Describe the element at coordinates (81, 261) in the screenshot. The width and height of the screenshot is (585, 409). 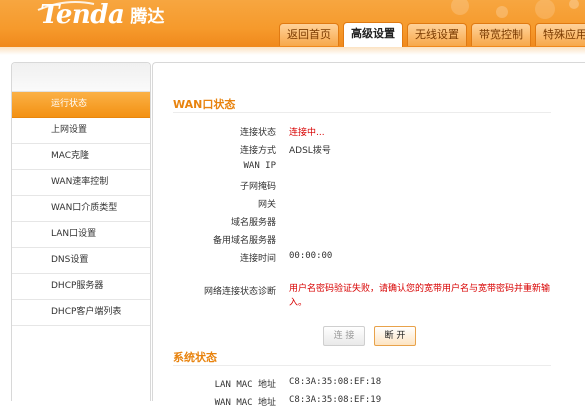
I see `sidebar-item-dns-settings: DNS设置` at that location.